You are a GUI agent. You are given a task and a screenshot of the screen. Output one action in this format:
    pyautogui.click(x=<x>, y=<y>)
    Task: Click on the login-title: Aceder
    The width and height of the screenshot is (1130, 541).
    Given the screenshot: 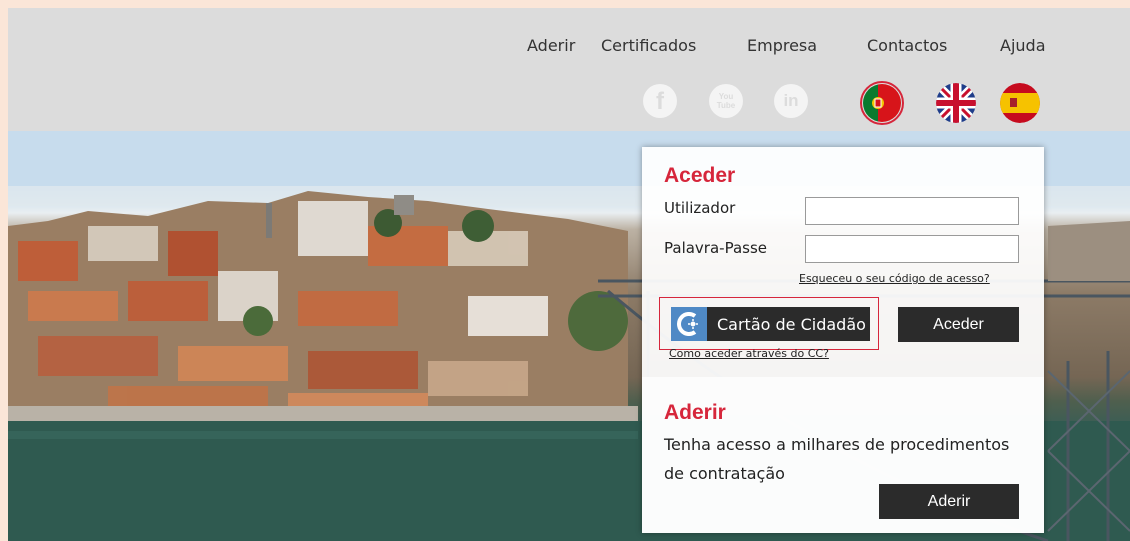 What is the action you would take?
    pyautogui.click(x=700, y=175)
    